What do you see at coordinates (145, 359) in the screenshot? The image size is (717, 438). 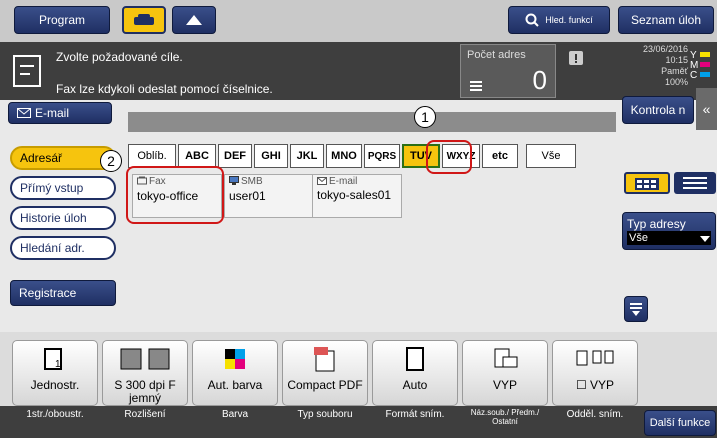 I see `resolution-icon` at bounding box center [145, 359].